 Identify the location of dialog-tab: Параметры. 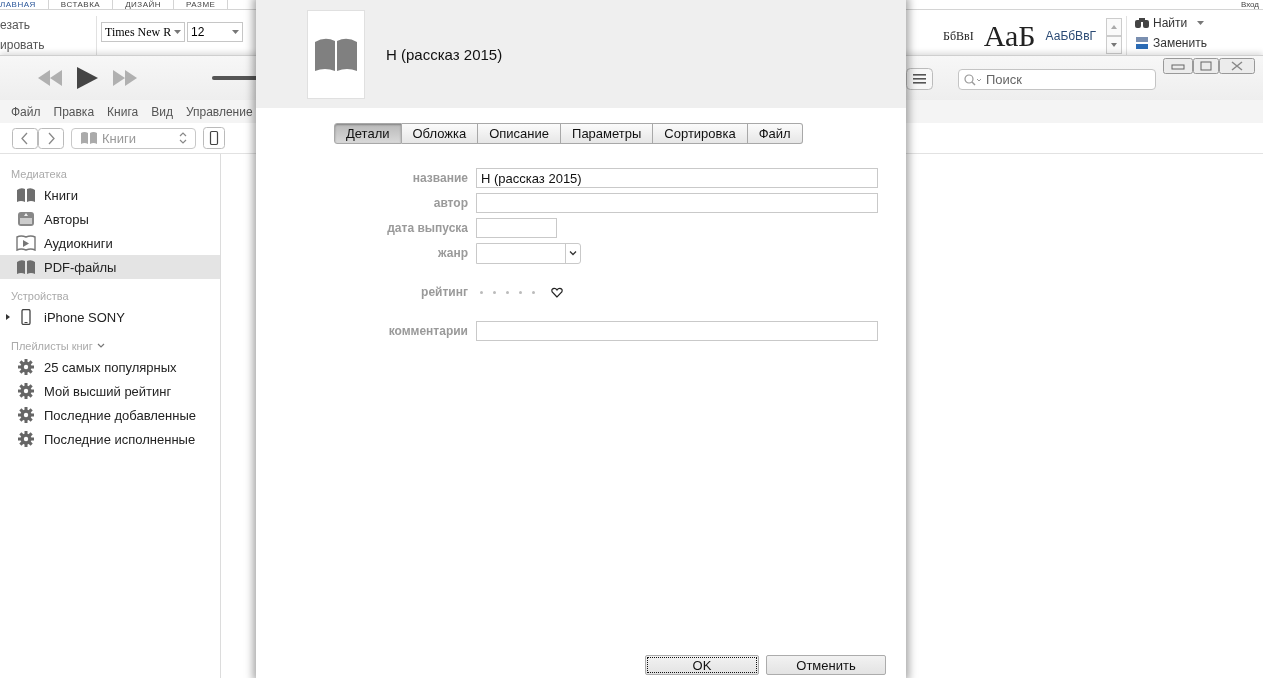
(607, 133).